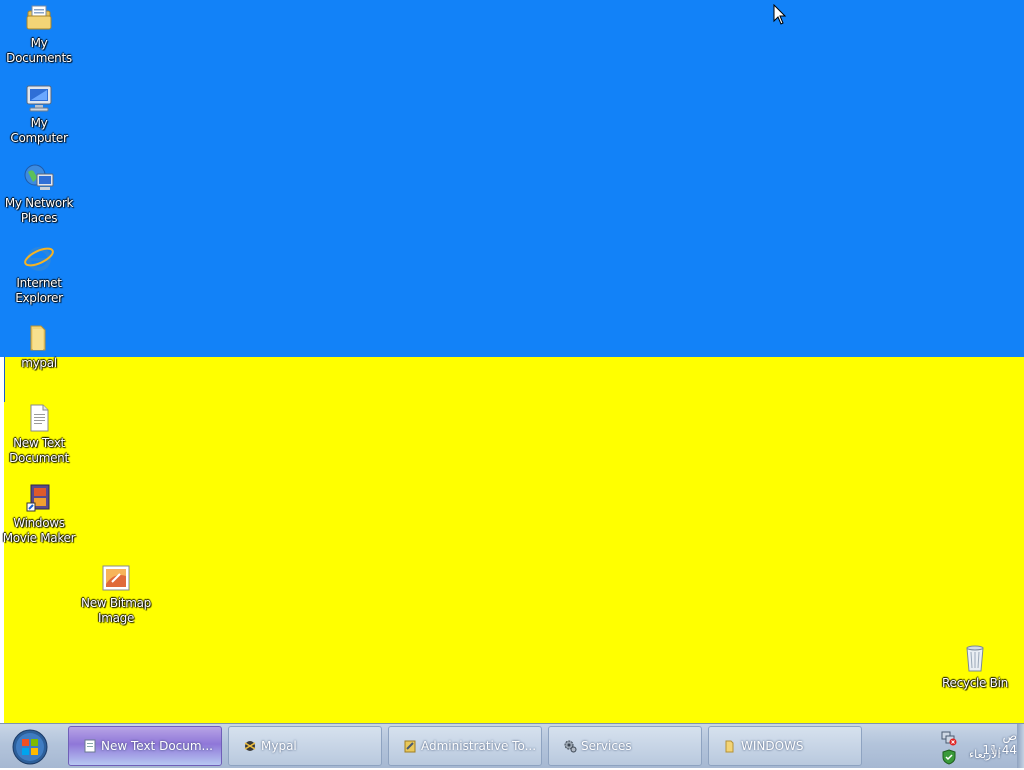 This screenshot has height=770, width=1024. Describe the element at coordinates (39, 203) in the screenshot. I see `icon-label-line1: My Network` at that location.